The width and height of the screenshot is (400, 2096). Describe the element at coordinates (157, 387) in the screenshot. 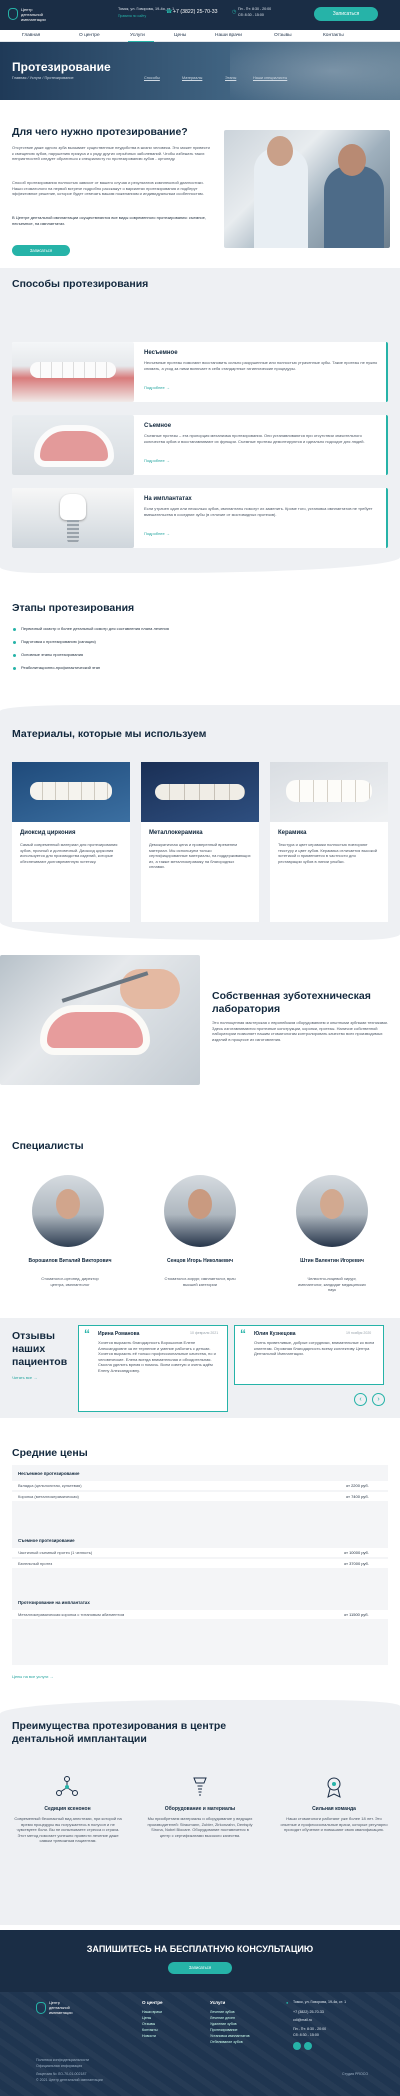

I see `method-fixed-more-link: Подробнее →` at that location.